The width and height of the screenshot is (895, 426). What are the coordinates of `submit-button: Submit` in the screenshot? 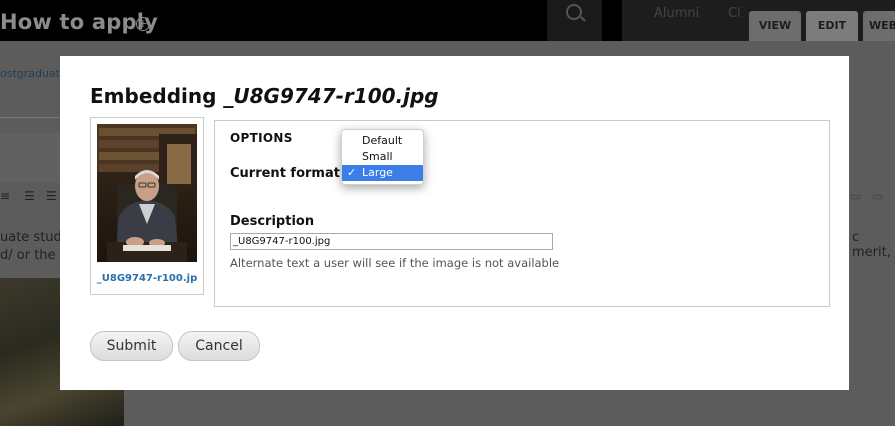 It's located at (131, 346).